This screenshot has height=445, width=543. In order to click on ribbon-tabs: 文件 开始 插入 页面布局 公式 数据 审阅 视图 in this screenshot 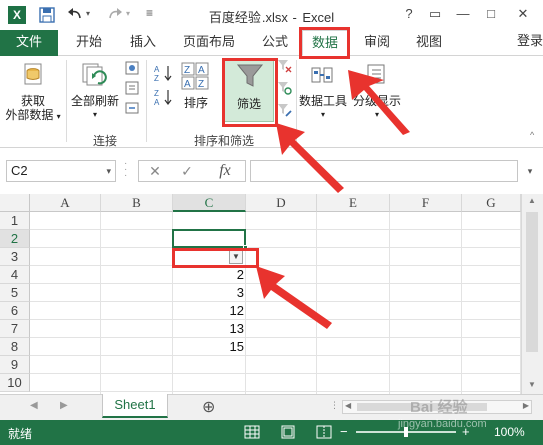, I will do `click(271, 43)`.